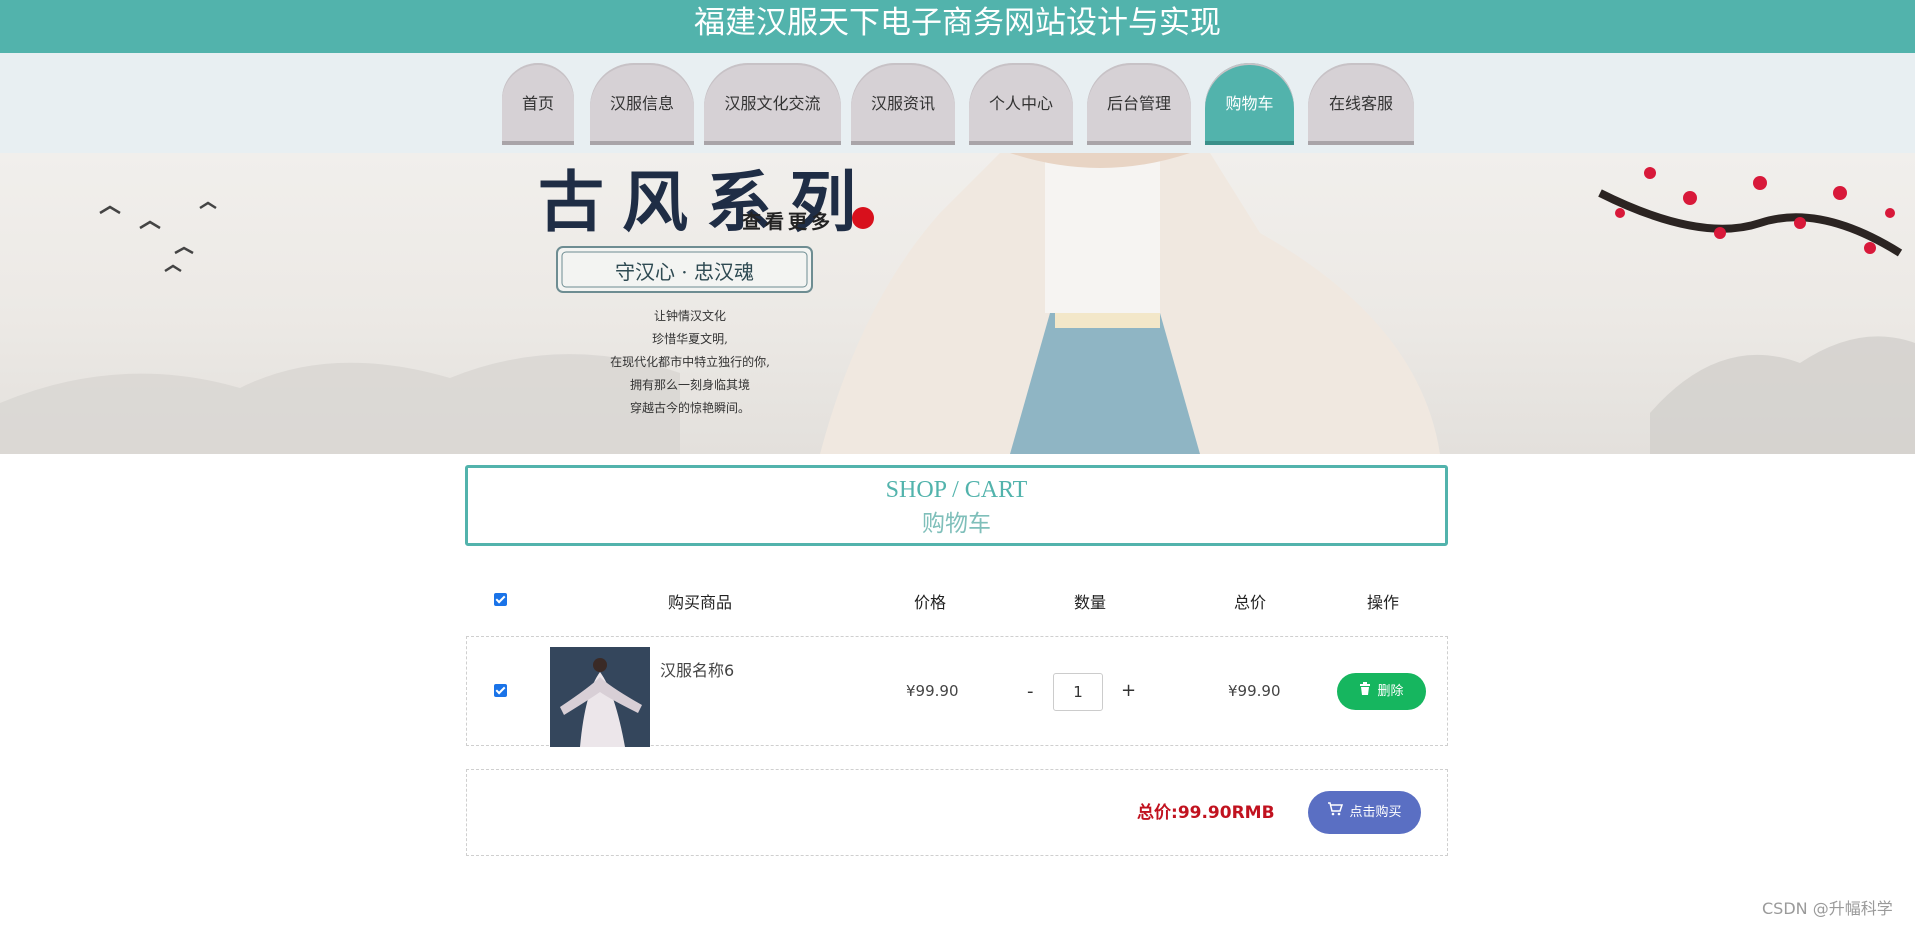 This screenshot has height=925, width=1915. What do you see at coordinates (957, 812) in the screenshot?
I see `cart-summary` at bounding box center [957, 812].